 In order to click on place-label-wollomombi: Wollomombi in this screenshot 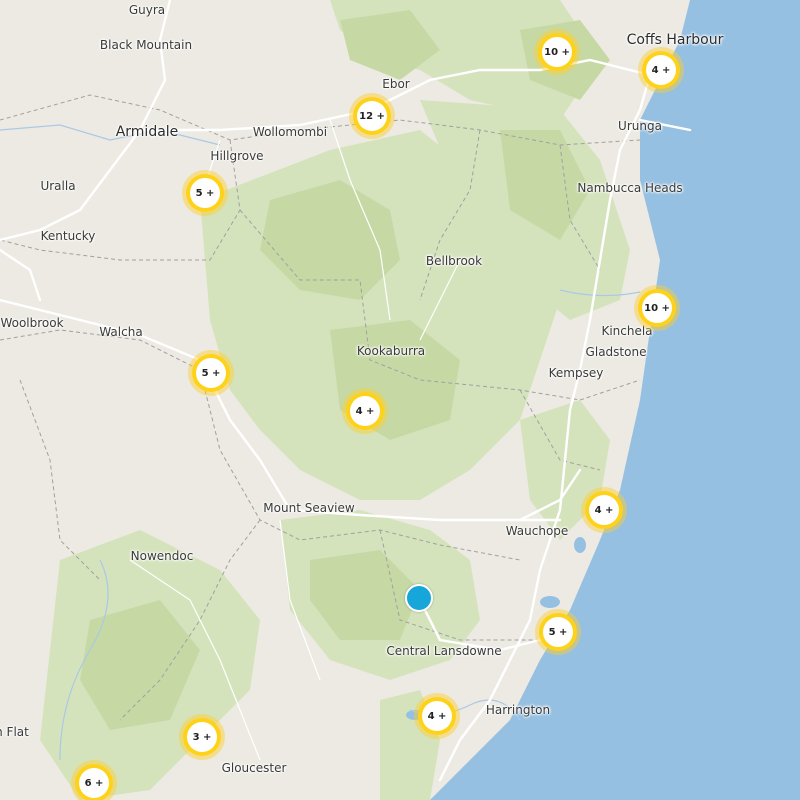, I will do `click(290, 132)`.